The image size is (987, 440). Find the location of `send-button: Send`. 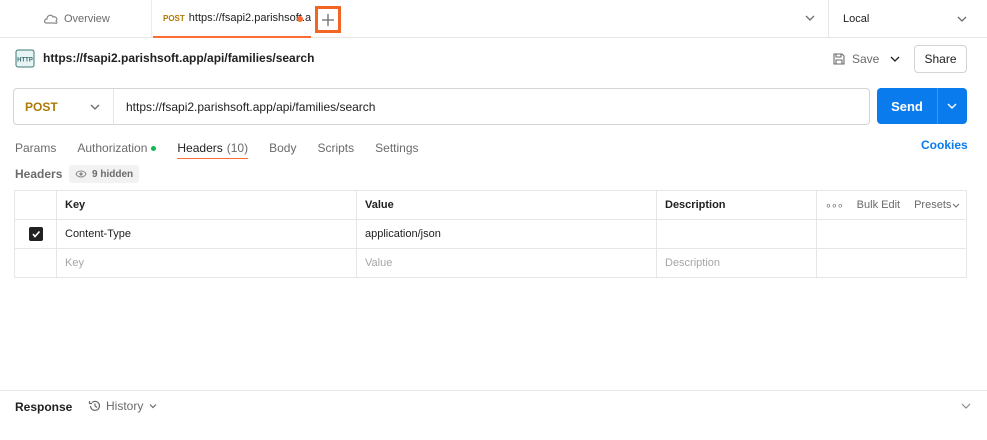

send-button: Send is located at coordinates (922, 106).